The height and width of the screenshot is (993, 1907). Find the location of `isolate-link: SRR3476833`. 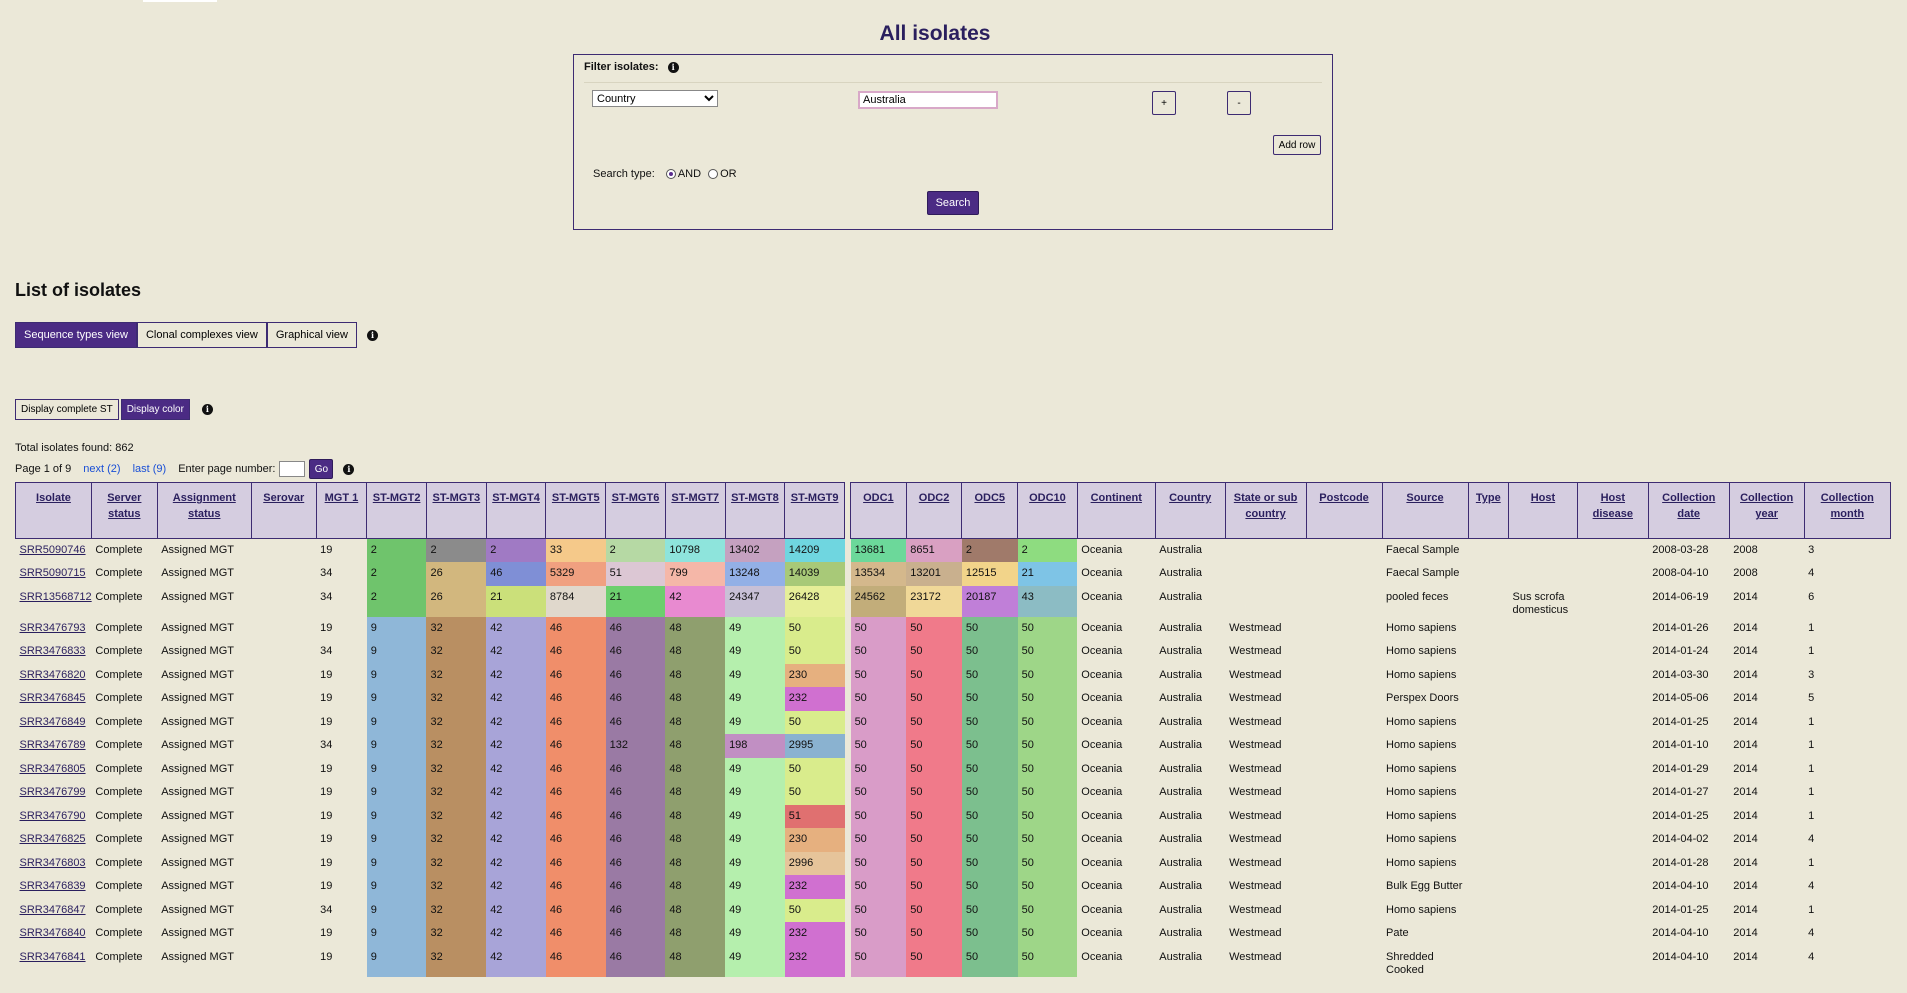

isolate-link: SRR3476833 is located at coordinates (53, 651).